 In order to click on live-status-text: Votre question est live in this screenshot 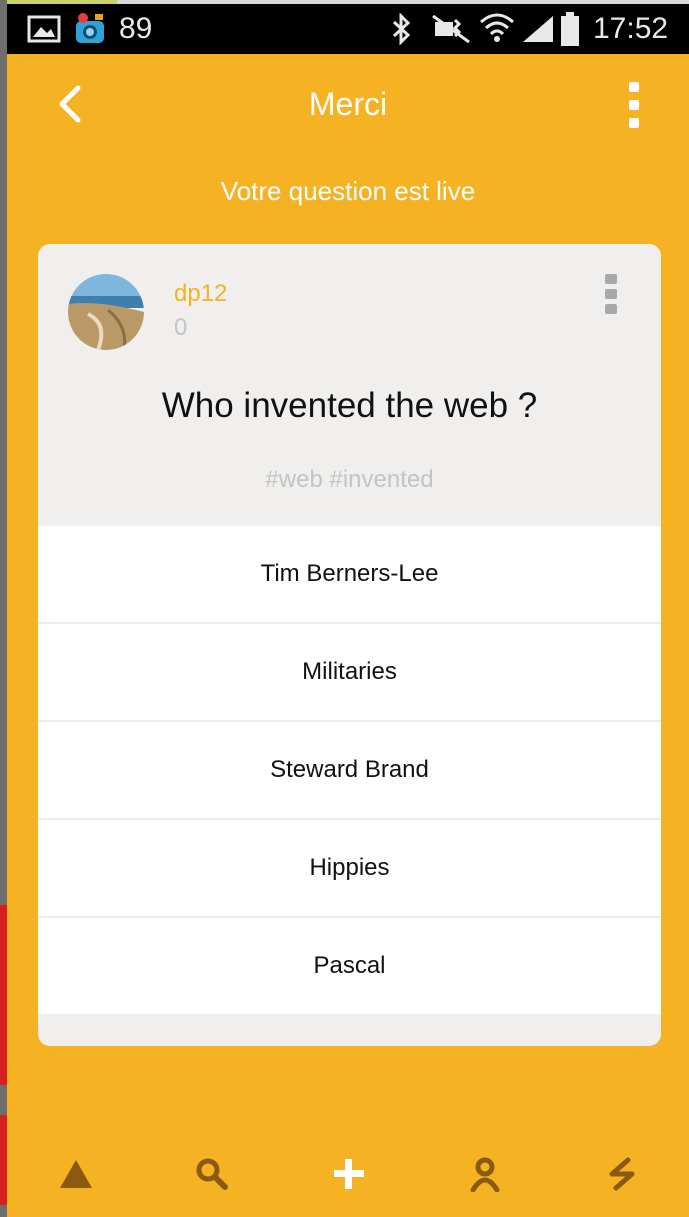, I will do `click(348, 191)`.